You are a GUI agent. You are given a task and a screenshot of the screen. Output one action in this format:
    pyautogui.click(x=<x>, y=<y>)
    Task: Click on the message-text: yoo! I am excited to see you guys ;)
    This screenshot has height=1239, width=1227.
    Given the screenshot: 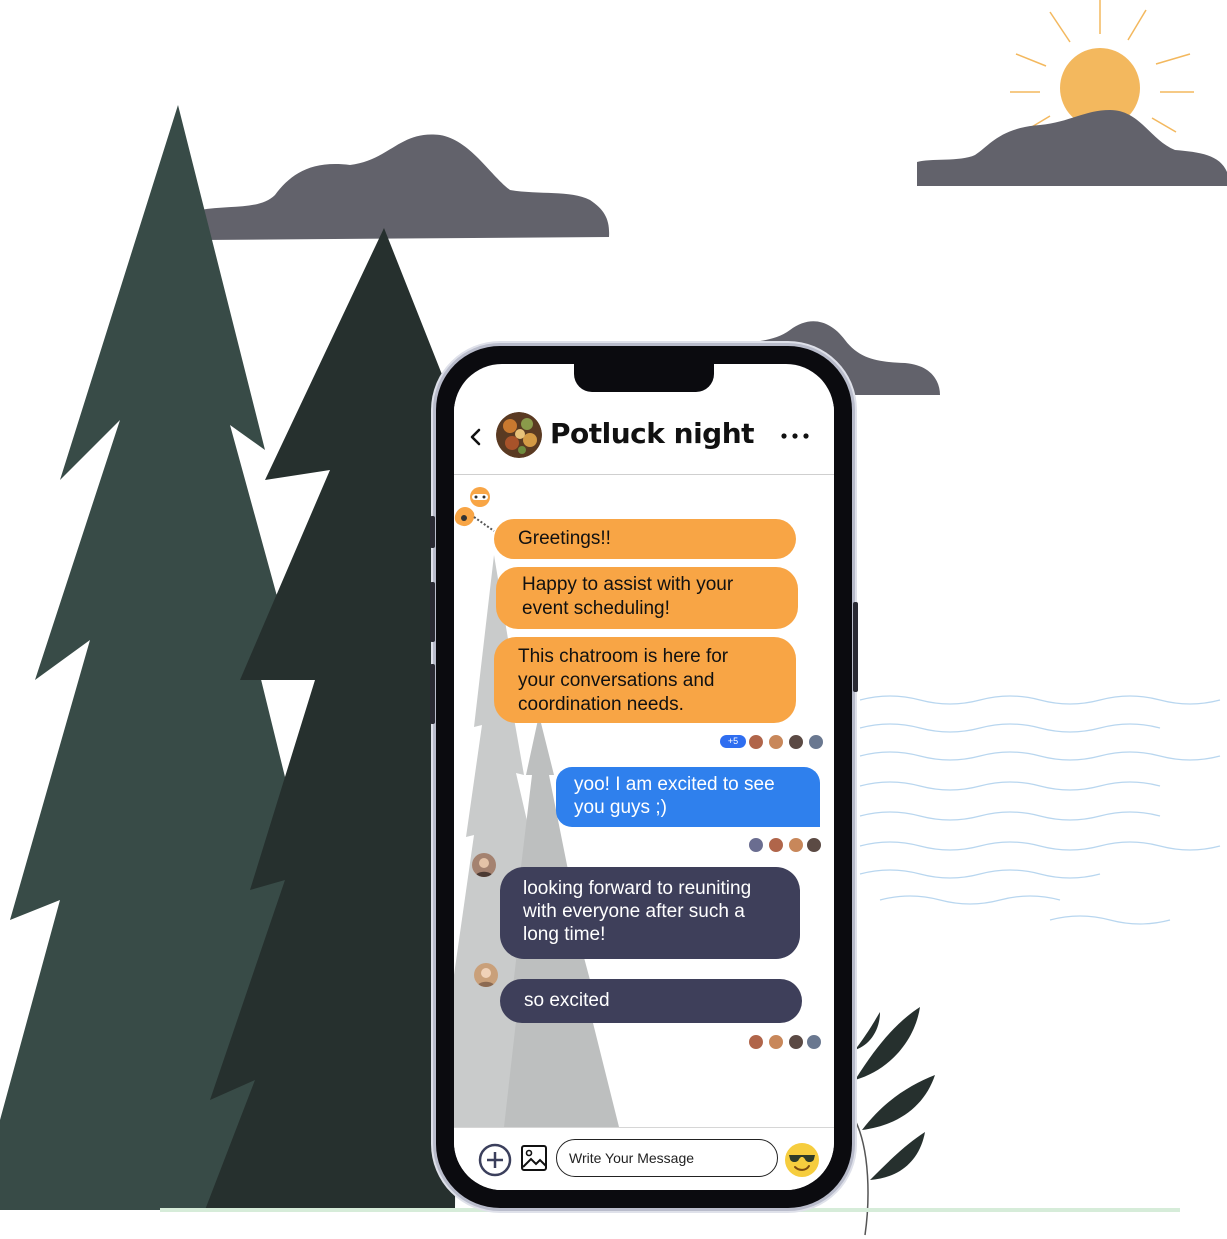 What is the action you would take?
    pyautogui.click(x=674, y=796)
    